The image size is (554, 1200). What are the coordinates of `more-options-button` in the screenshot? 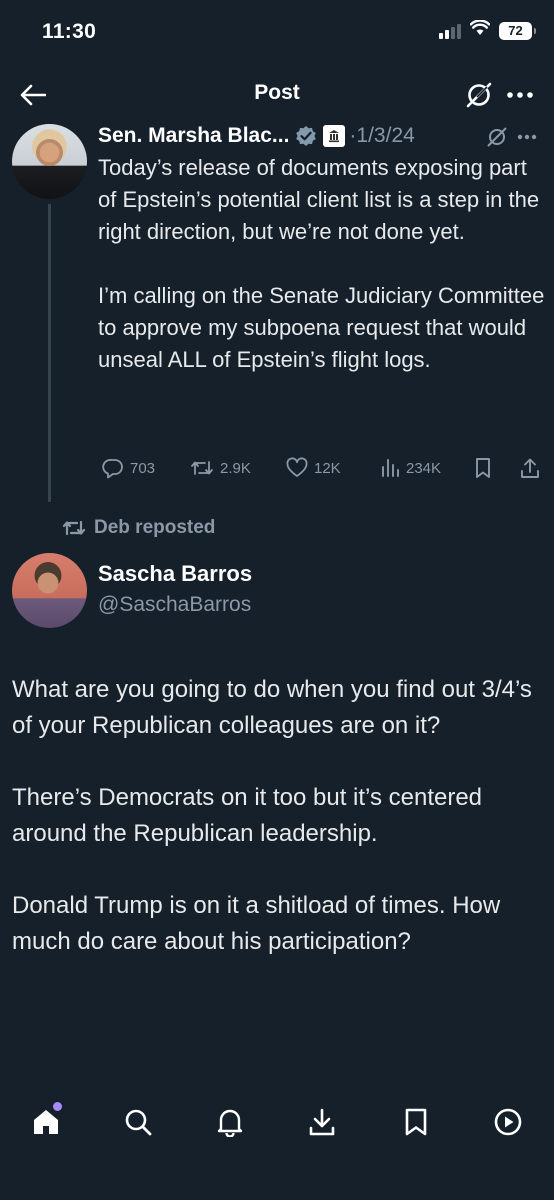 It's located at (520, 95).